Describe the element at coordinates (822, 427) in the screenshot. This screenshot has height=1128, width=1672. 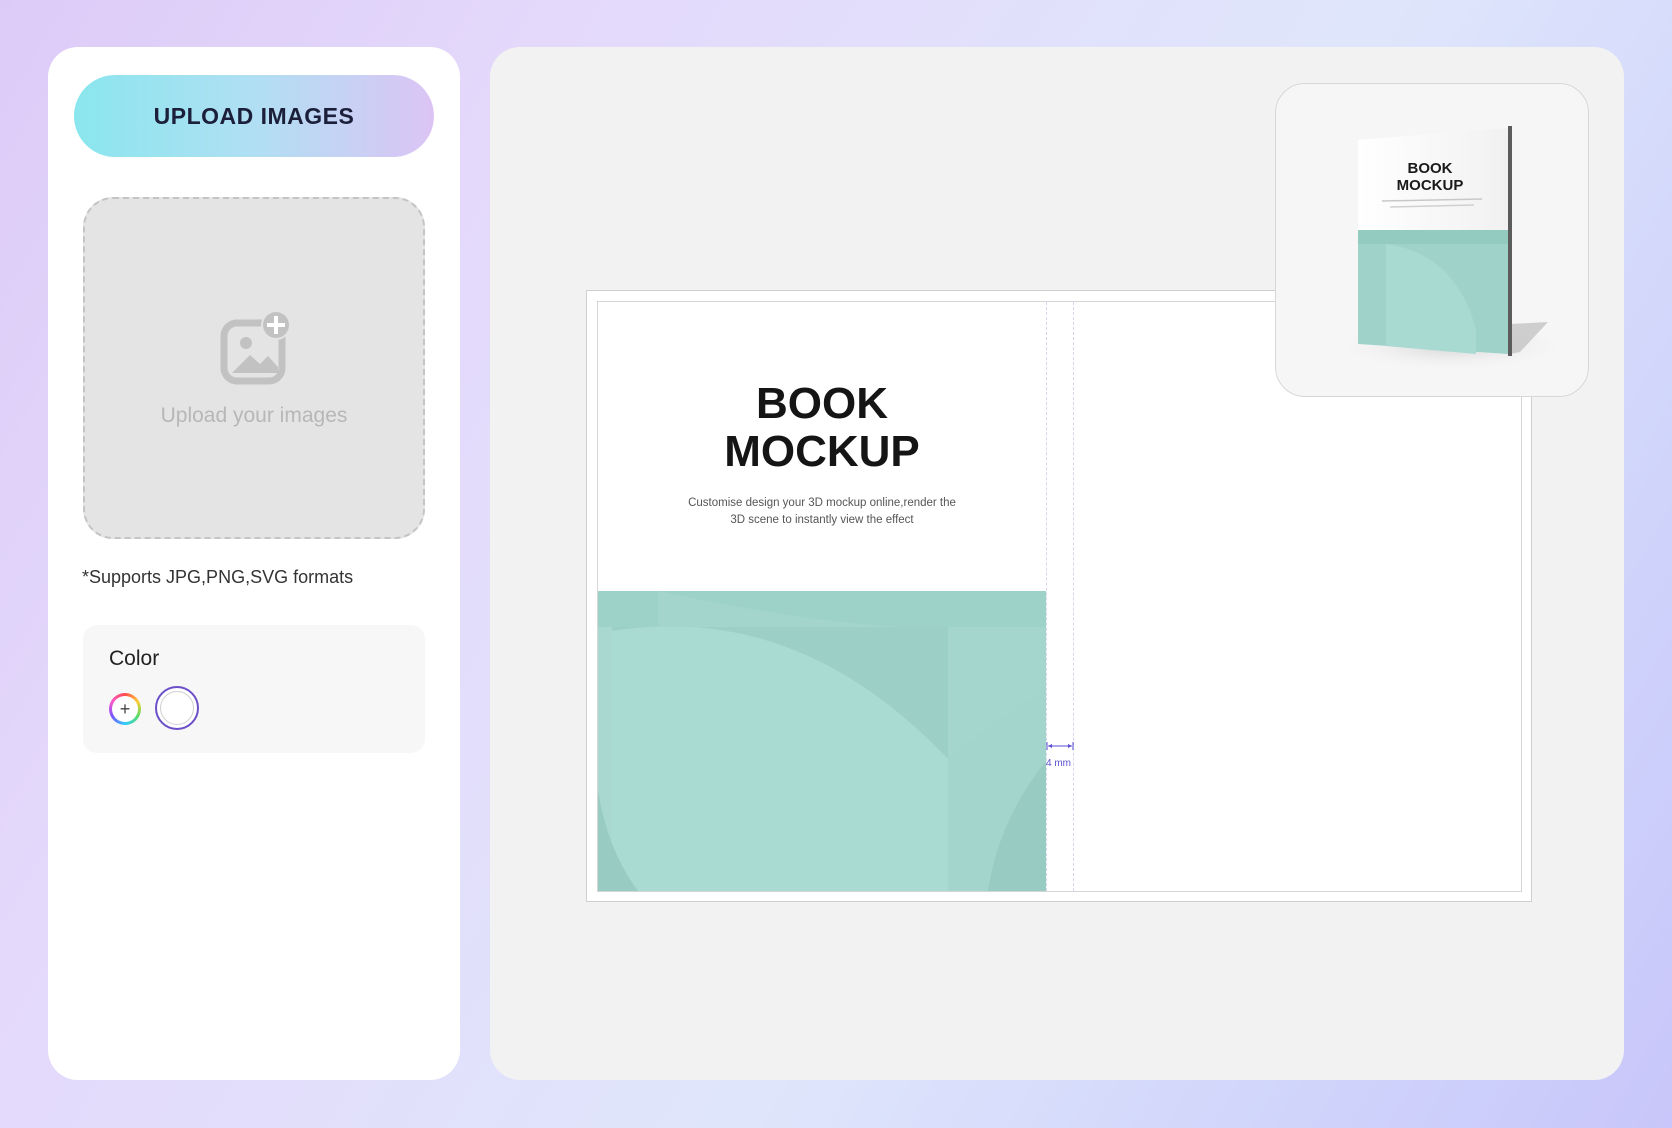
I see `cover-title: BOOK MOCKUP` at that location.